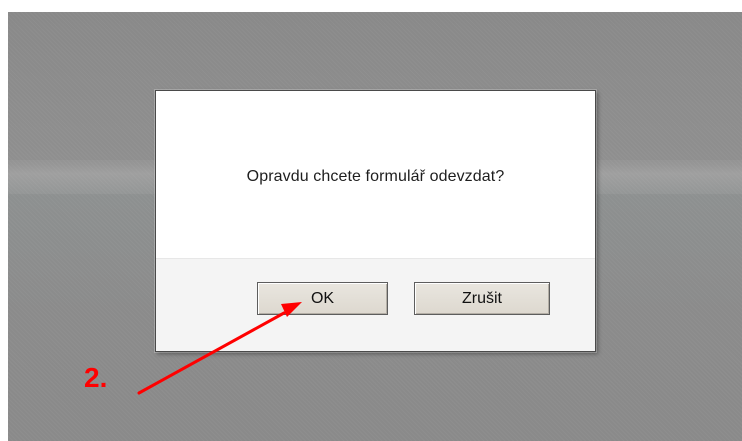 The height and width of the screenshot is (441, 742). I want to click on step-label: 2., so click(96, 377).